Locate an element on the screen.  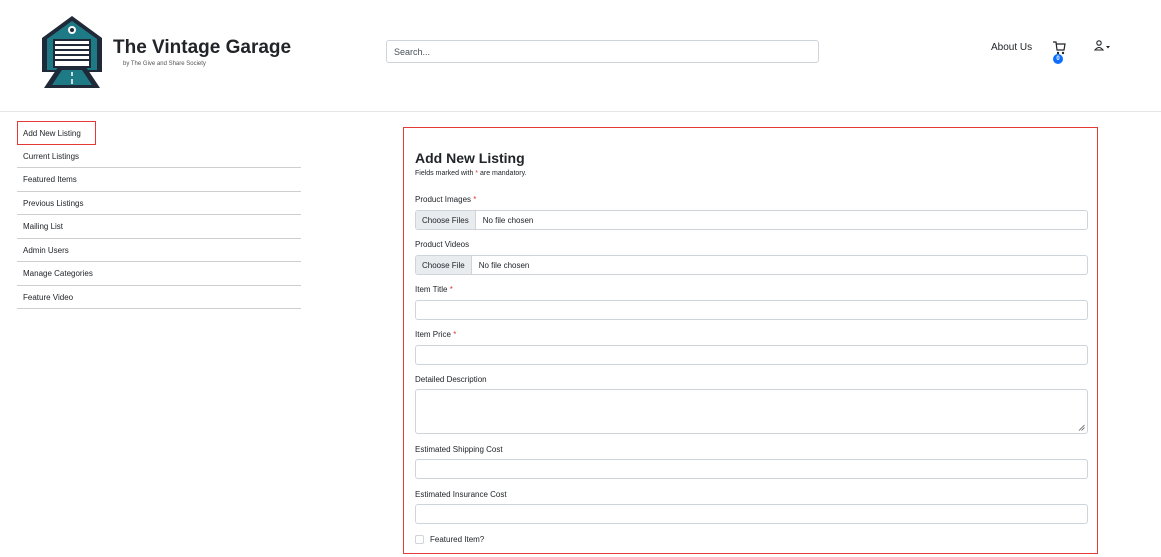
item-price-input is located at coordinates (751, 355).